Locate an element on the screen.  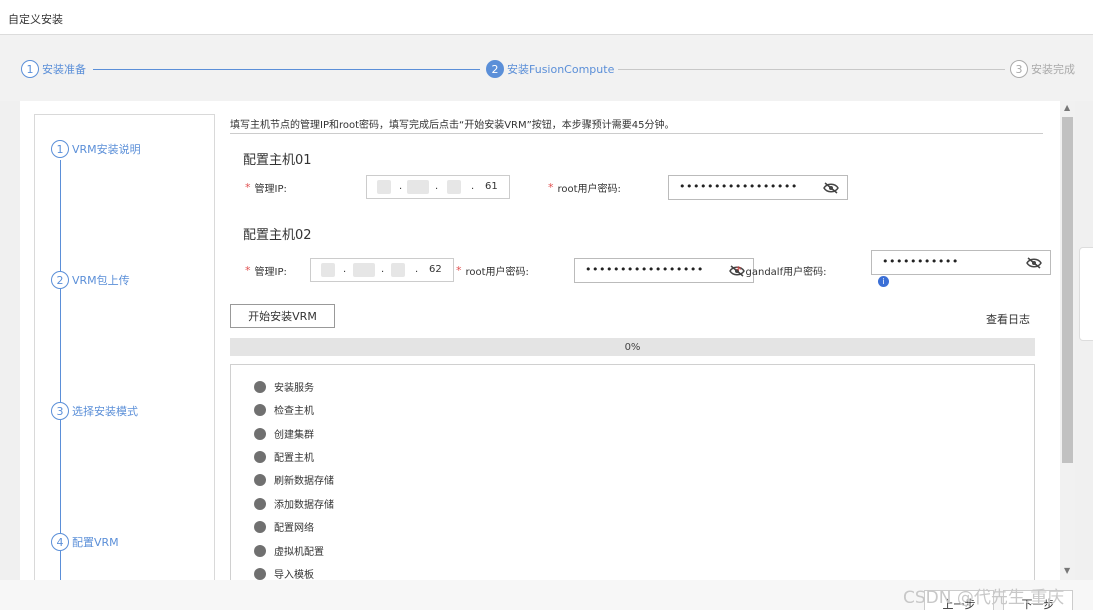
host2-root-password-input: ••••••••••••••••• is located at coordinates (664, 270).